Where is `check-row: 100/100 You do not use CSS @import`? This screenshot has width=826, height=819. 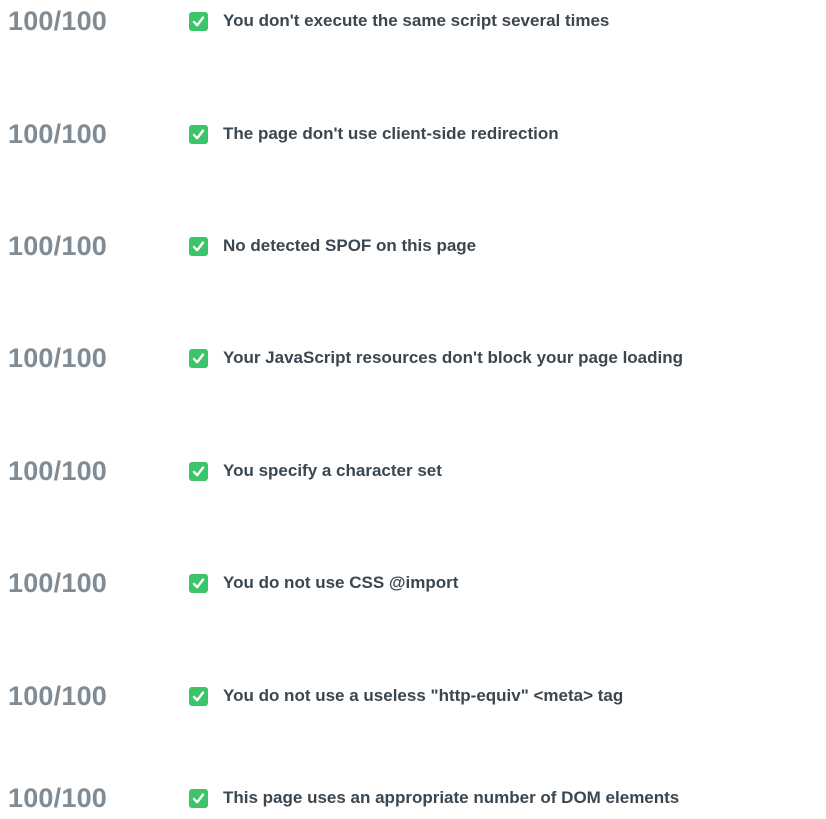
check-row: 100/100 You do not use CSS @import is located at coordinates (413, 583).